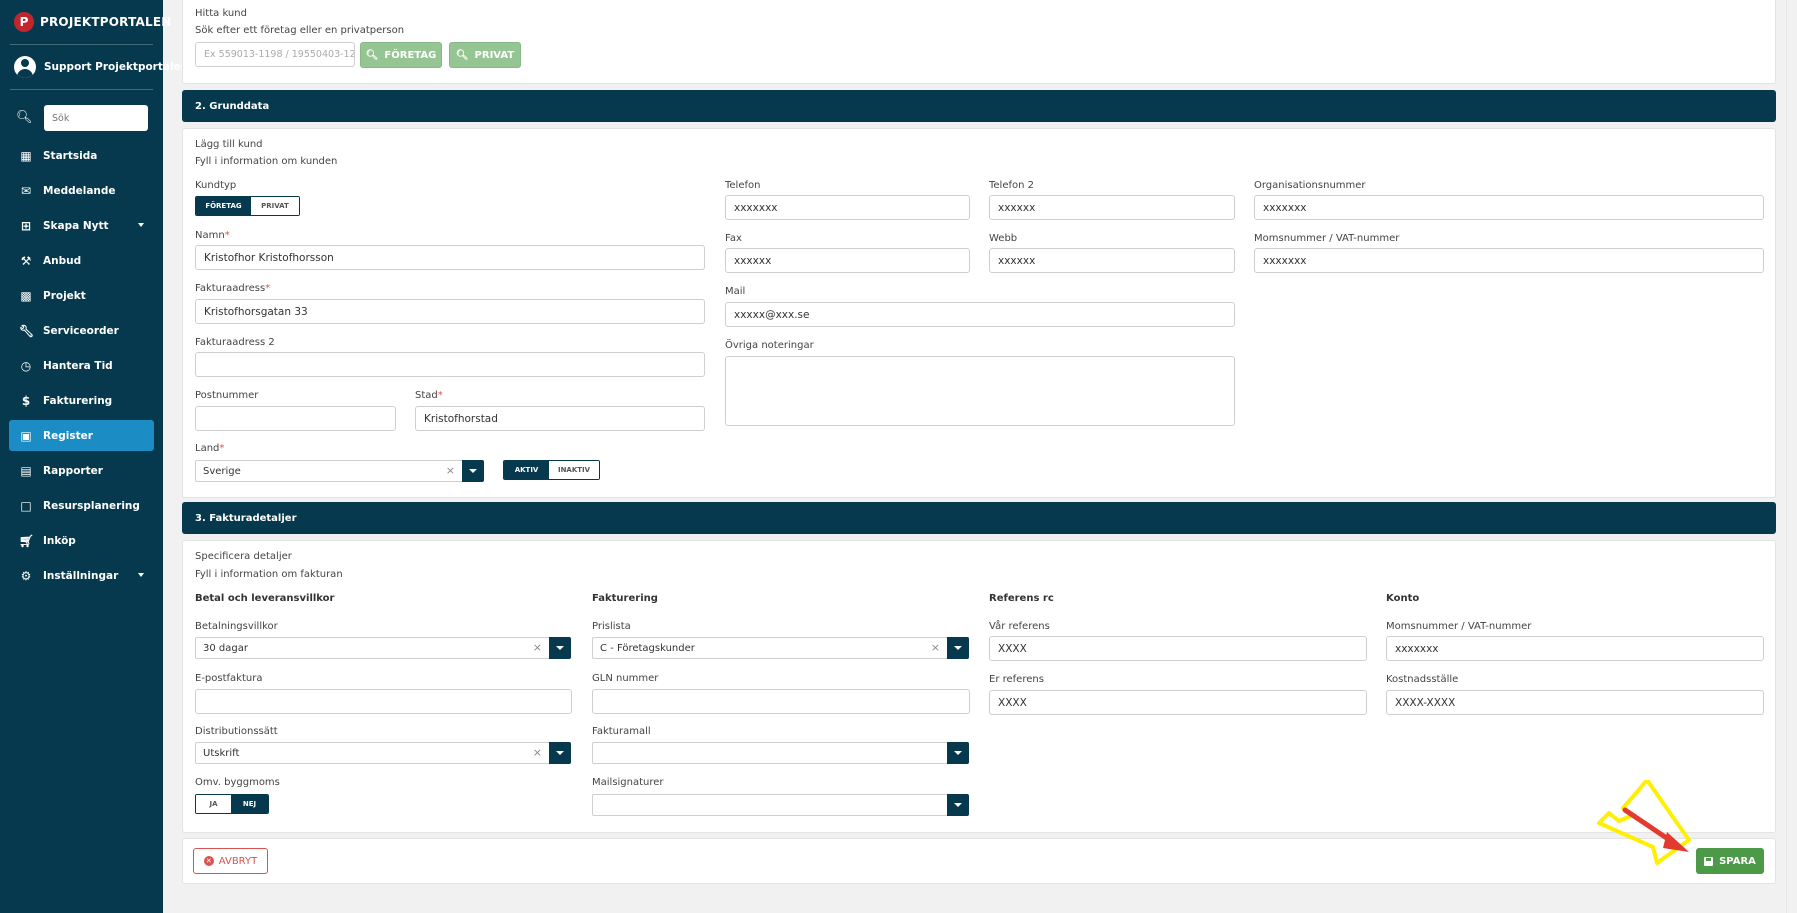  Describe the element at coordinates (1112, 260) in the screenshot. I see `webb-input: xxxxxx` at that location.